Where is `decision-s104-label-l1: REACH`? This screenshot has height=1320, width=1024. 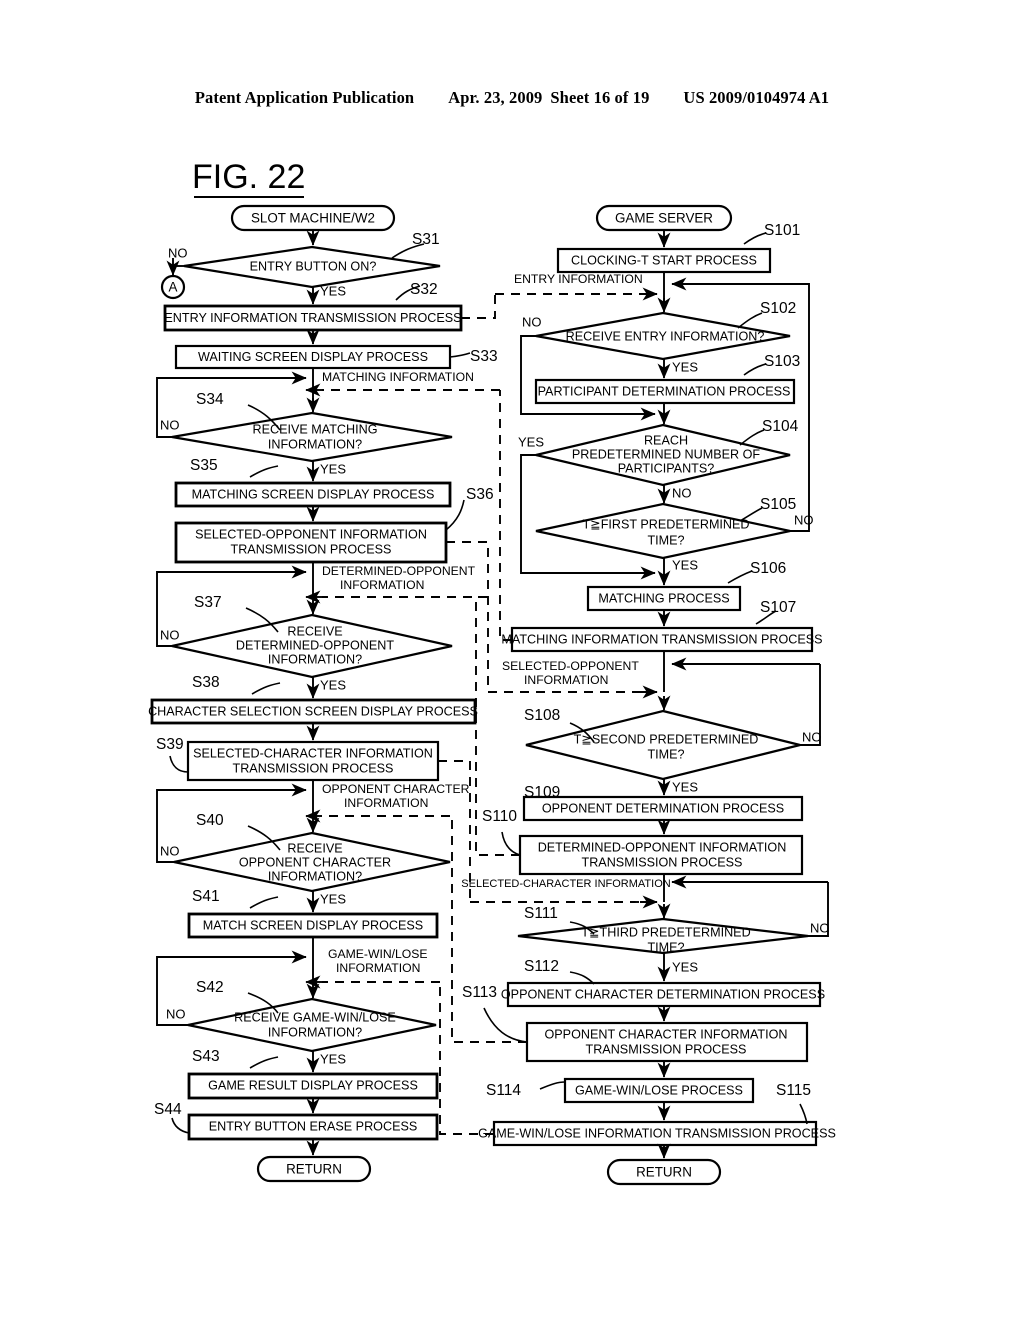
decision-s104-label-l1: REACH is located at coordinates (666, 440).